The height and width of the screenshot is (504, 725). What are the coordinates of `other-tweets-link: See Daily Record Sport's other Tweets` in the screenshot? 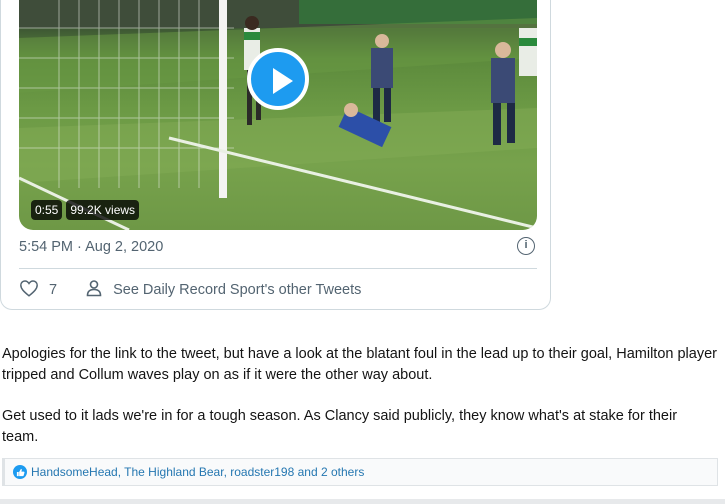 It's located at (237, 290).